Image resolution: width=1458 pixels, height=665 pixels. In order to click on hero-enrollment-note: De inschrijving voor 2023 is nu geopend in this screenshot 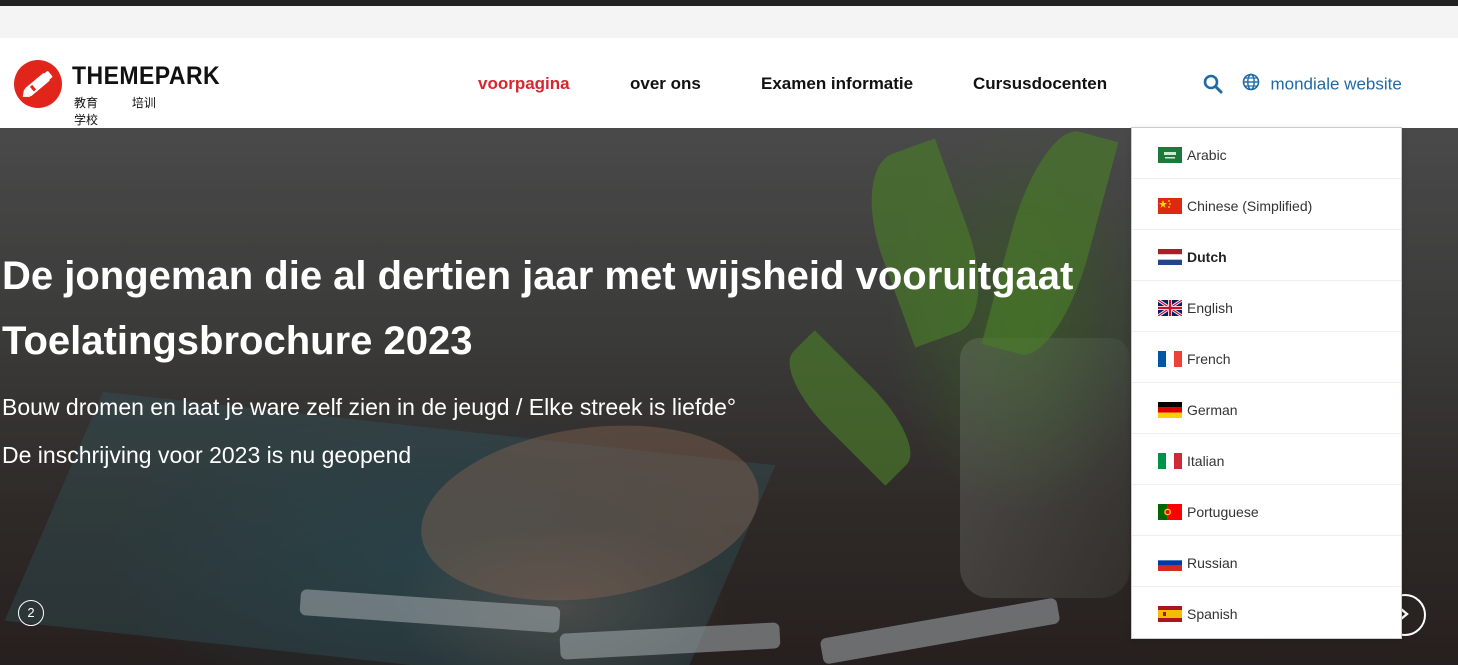, I will do `click(207, 455)`.